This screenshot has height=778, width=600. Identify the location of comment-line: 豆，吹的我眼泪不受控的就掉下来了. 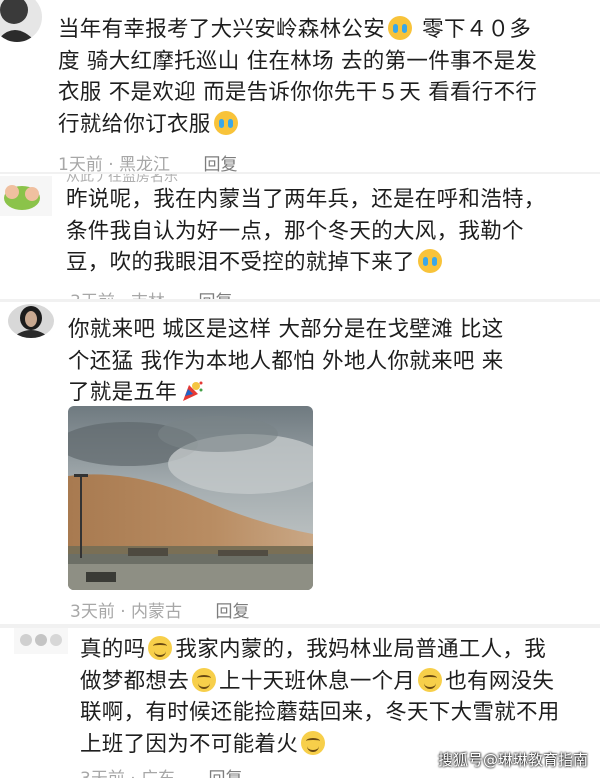
(240, 262).